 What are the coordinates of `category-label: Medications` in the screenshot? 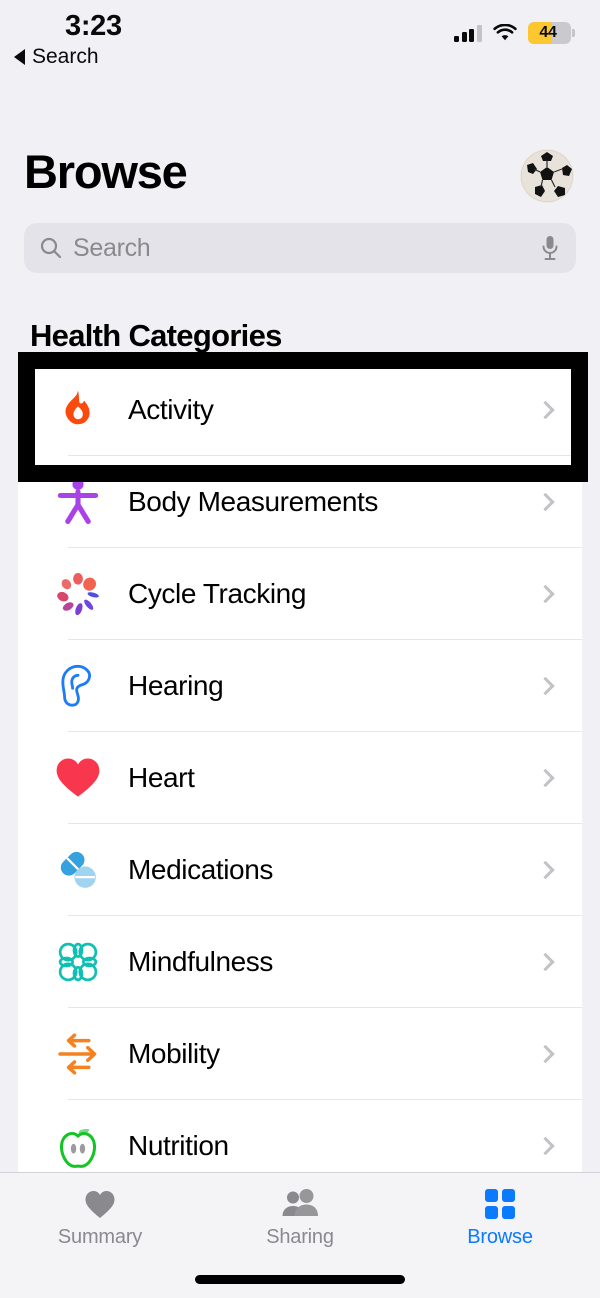 It's located at (201, 869).